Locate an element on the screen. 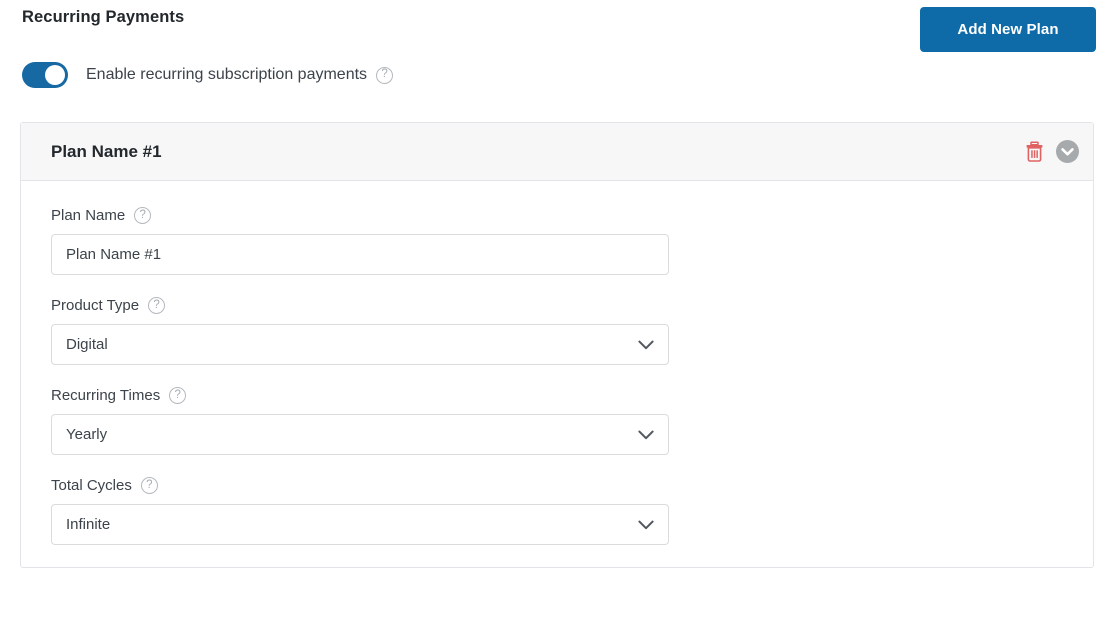 The width and height of the screenshot is (1116, 633). total-cycles-control: Infinite is located at coordinates (360, 524).